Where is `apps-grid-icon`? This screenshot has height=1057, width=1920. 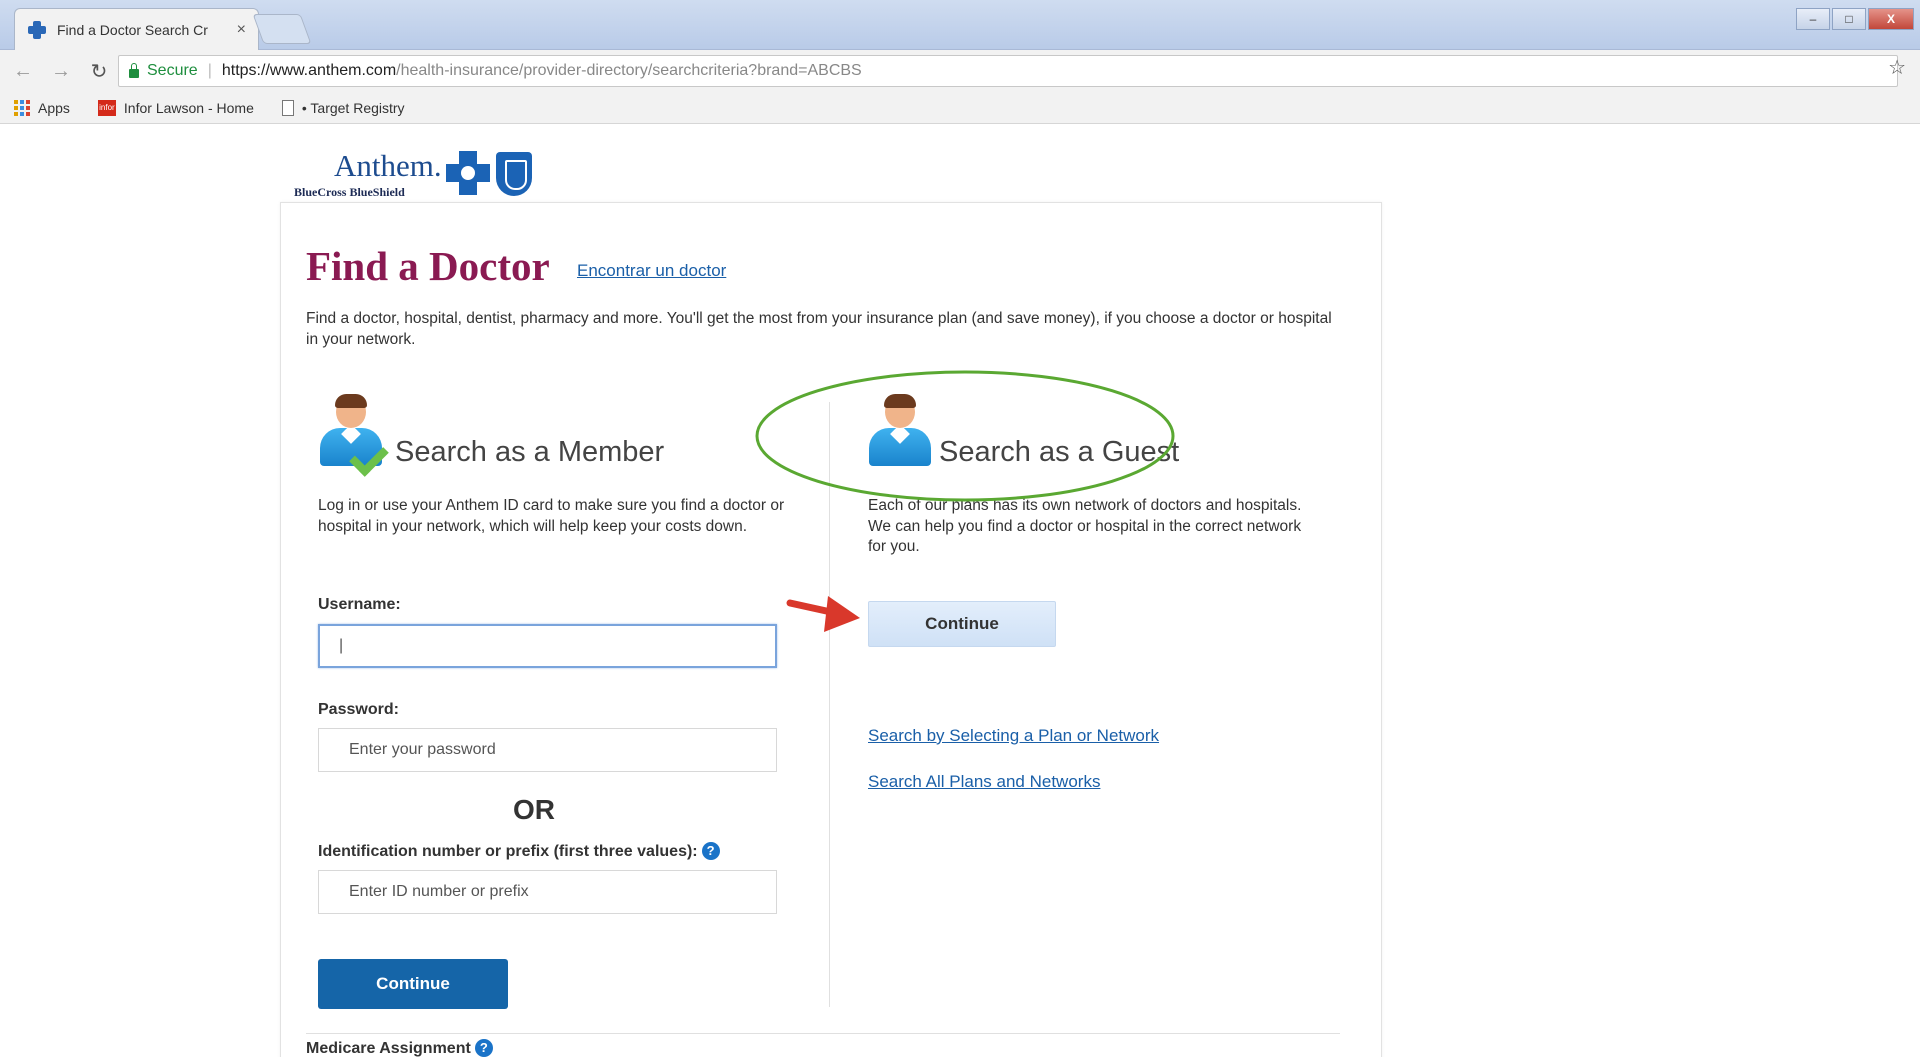 apps-grid-icon is located at coordinates (22, 107).